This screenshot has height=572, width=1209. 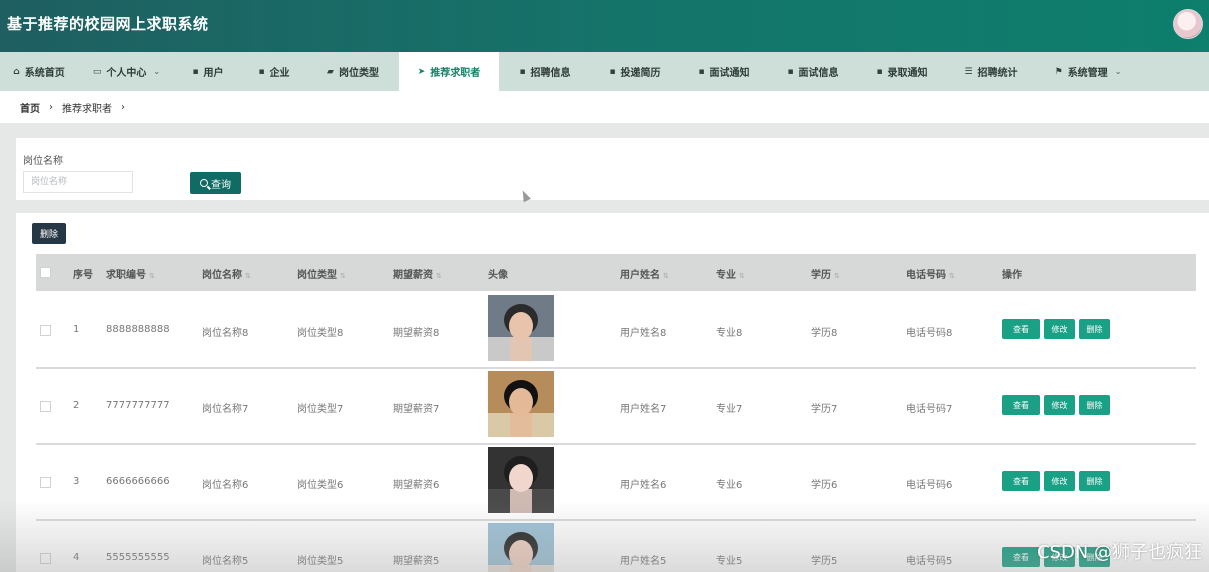 I want to click on header-major-label: 专业, so click(x=726, y=275).